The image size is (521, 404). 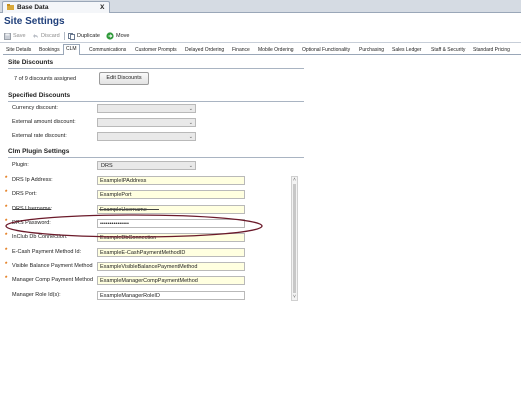 What do you see at coordinates (34, 21) in the screenshot?
I see `page-title: Site Settings` at bounding box center [34, 21].